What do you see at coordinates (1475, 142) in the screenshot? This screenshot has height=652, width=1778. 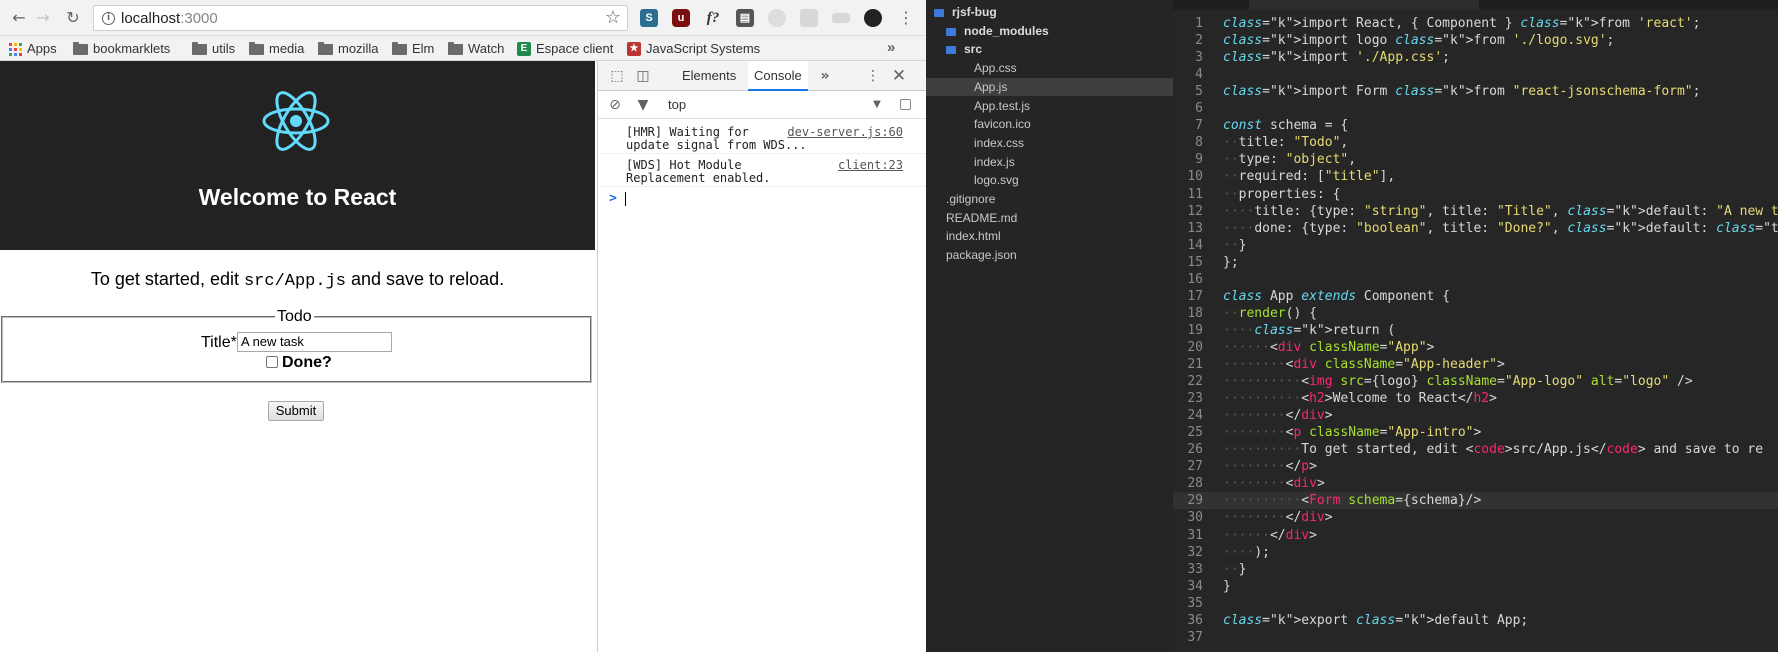 I see `code-line: 8 ··title: "Todo",` at bounding box center [1475, 142].